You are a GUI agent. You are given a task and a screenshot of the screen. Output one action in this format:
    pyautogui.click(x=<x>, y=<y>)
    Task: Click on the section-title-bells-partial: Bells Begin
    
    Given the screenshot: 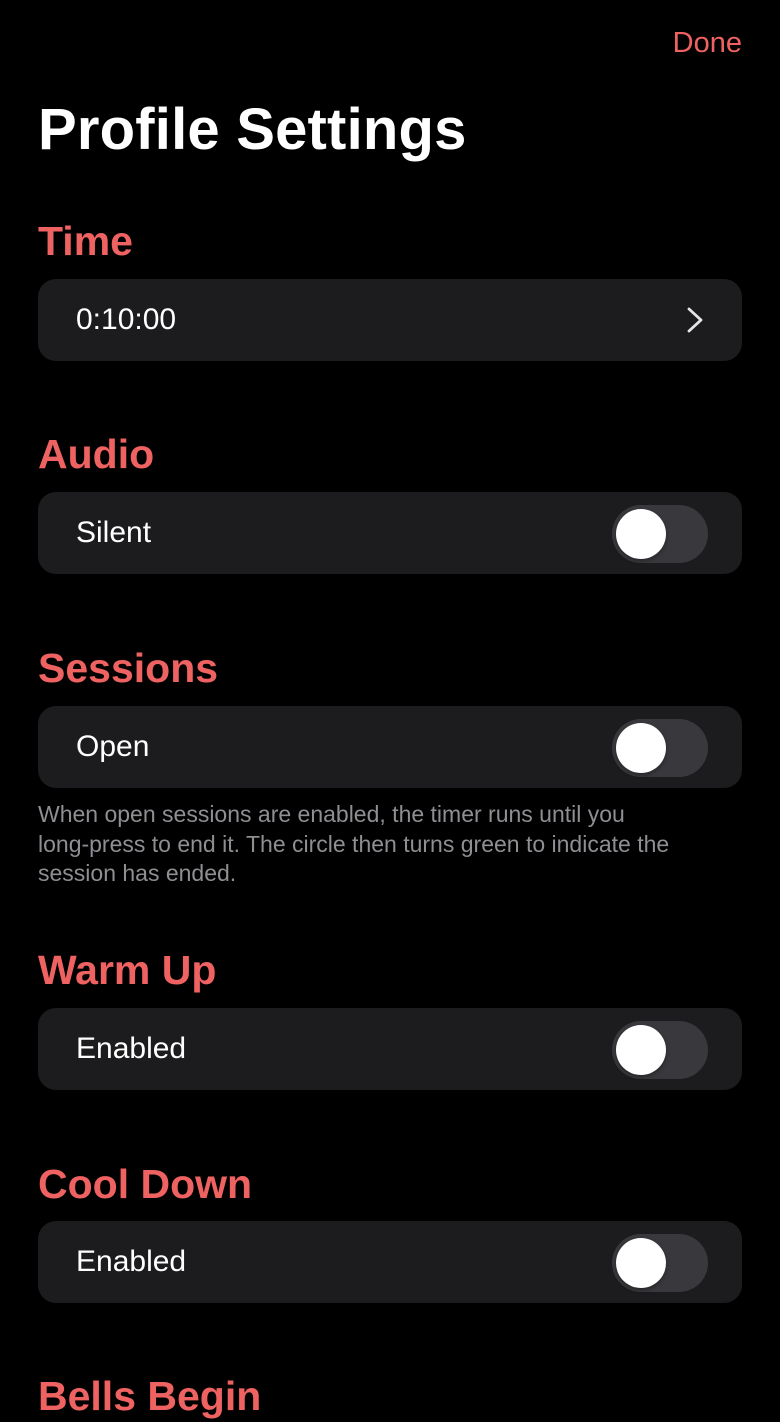 What is the action you would take?
    pyautogui.click(x=150, y=1396)
    